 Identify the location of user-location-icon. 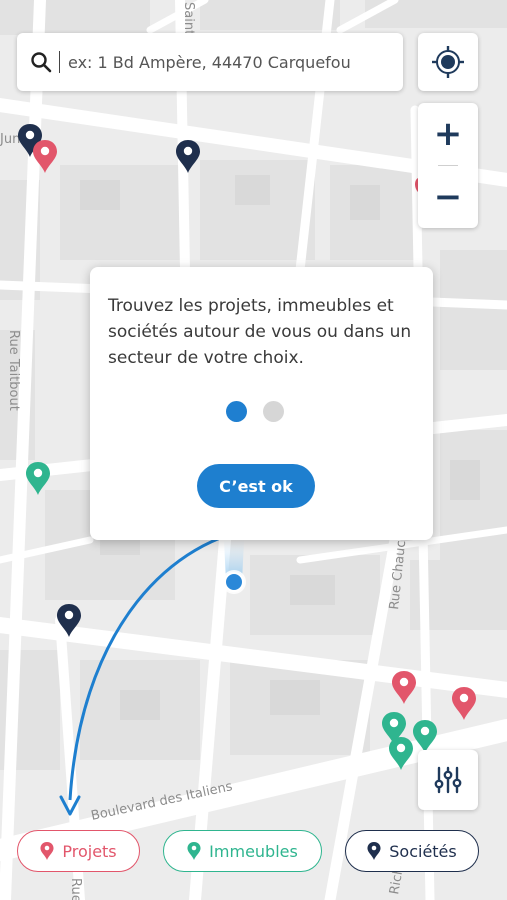
(234, 567).